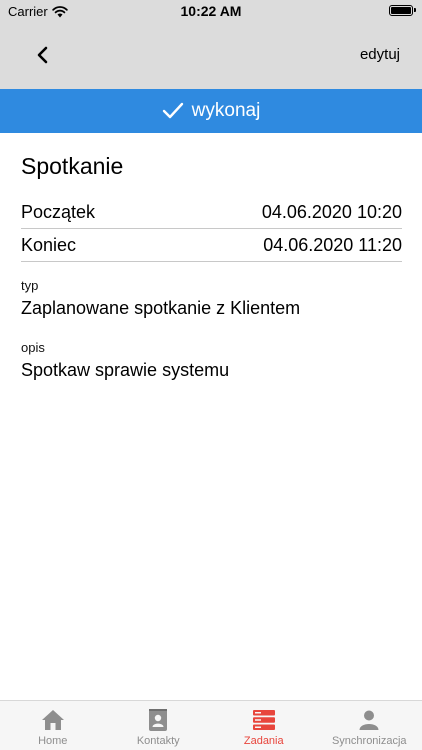 The image size is (422, 750). I want to click on type-value: Zaplanowane spotkanie z Klientem, so click(161, 308).